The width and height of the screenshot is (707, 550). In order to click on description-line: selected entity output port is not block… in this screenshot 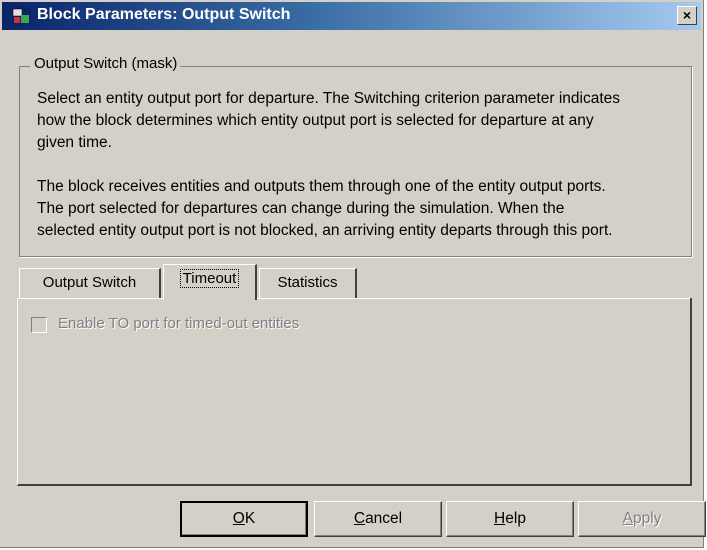, I will do `click(325, 230)`.